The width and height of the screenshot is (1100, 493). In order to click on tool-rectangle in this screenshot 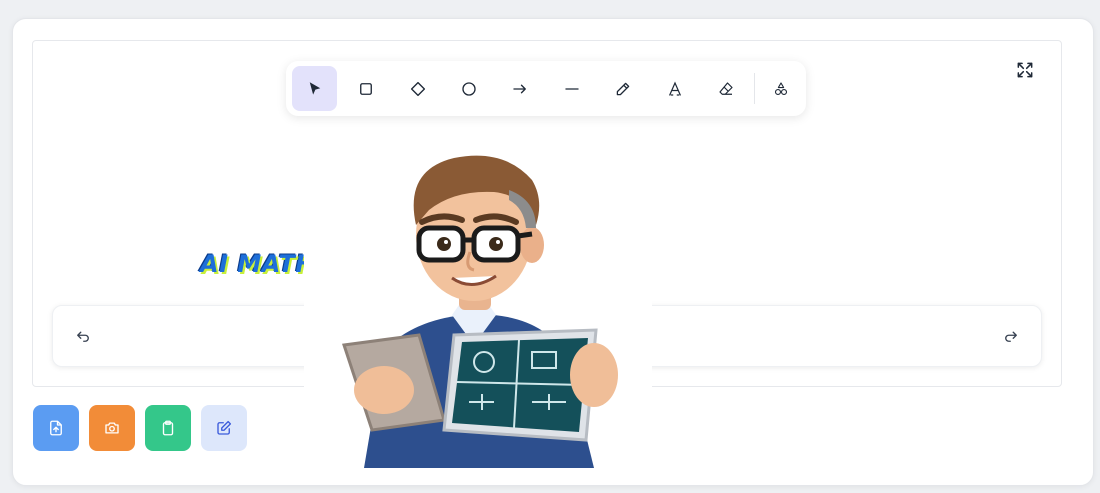, I will do `click(365, 88)`.